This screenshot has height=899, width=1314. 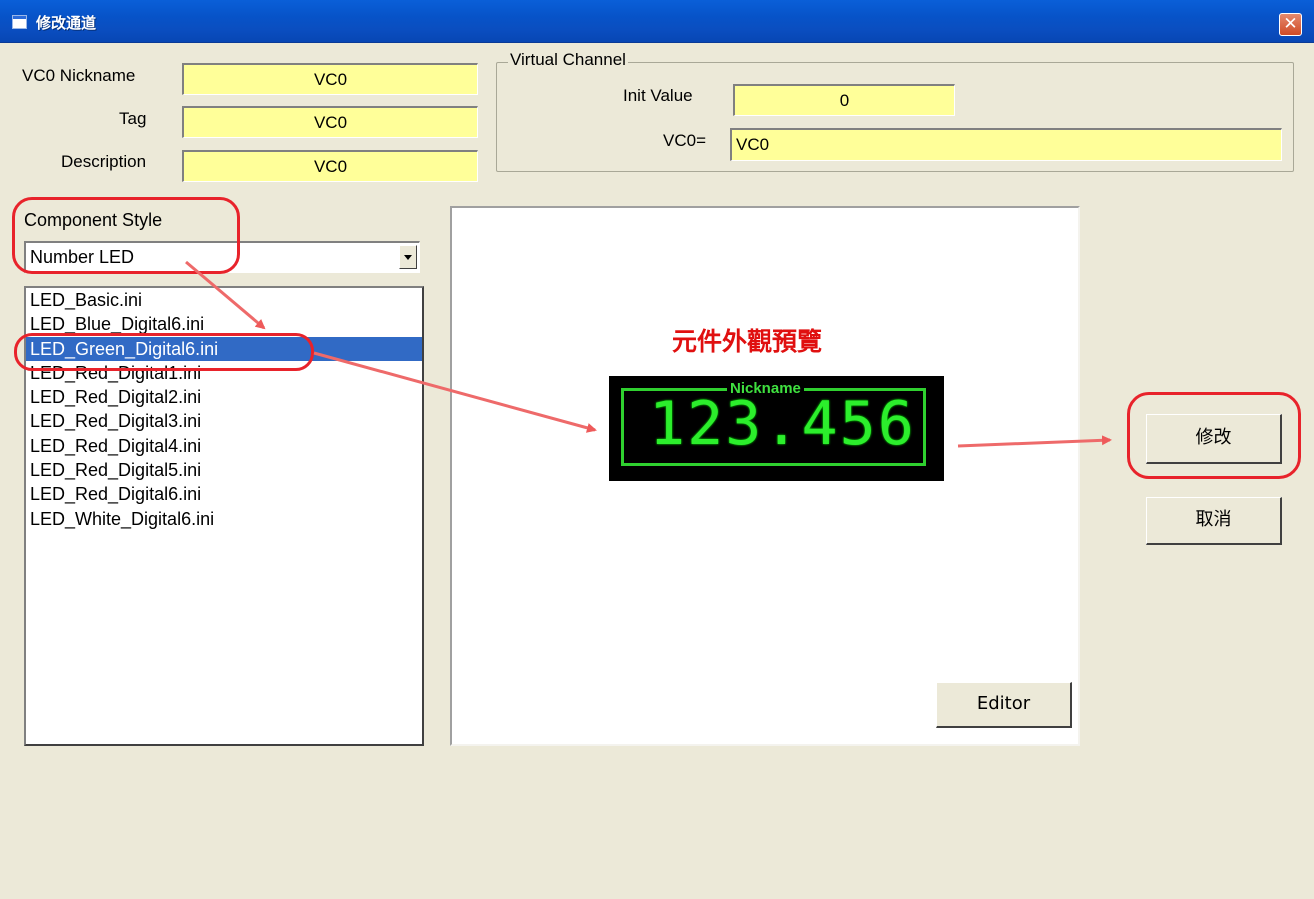 I want to click on arrow-style-to-file, so click(x=225, y=295).